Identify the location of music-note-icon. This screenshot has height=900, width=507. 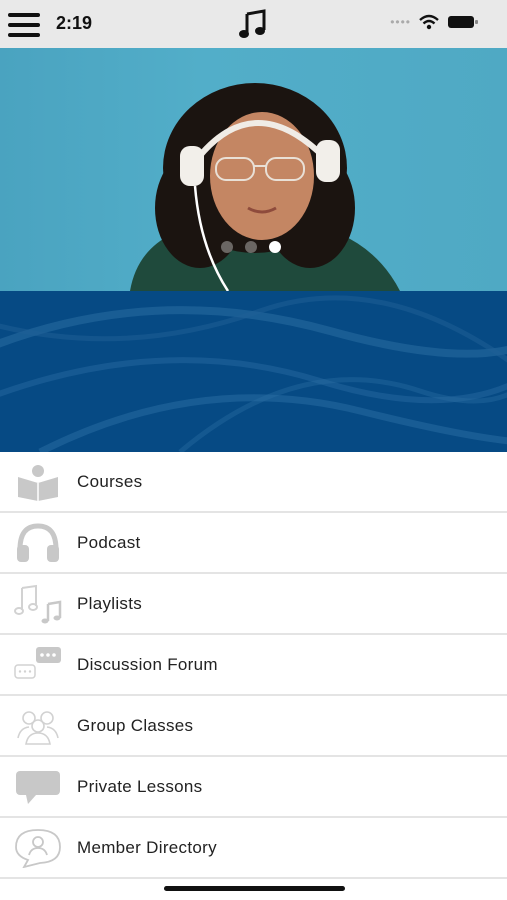
(252, 23).